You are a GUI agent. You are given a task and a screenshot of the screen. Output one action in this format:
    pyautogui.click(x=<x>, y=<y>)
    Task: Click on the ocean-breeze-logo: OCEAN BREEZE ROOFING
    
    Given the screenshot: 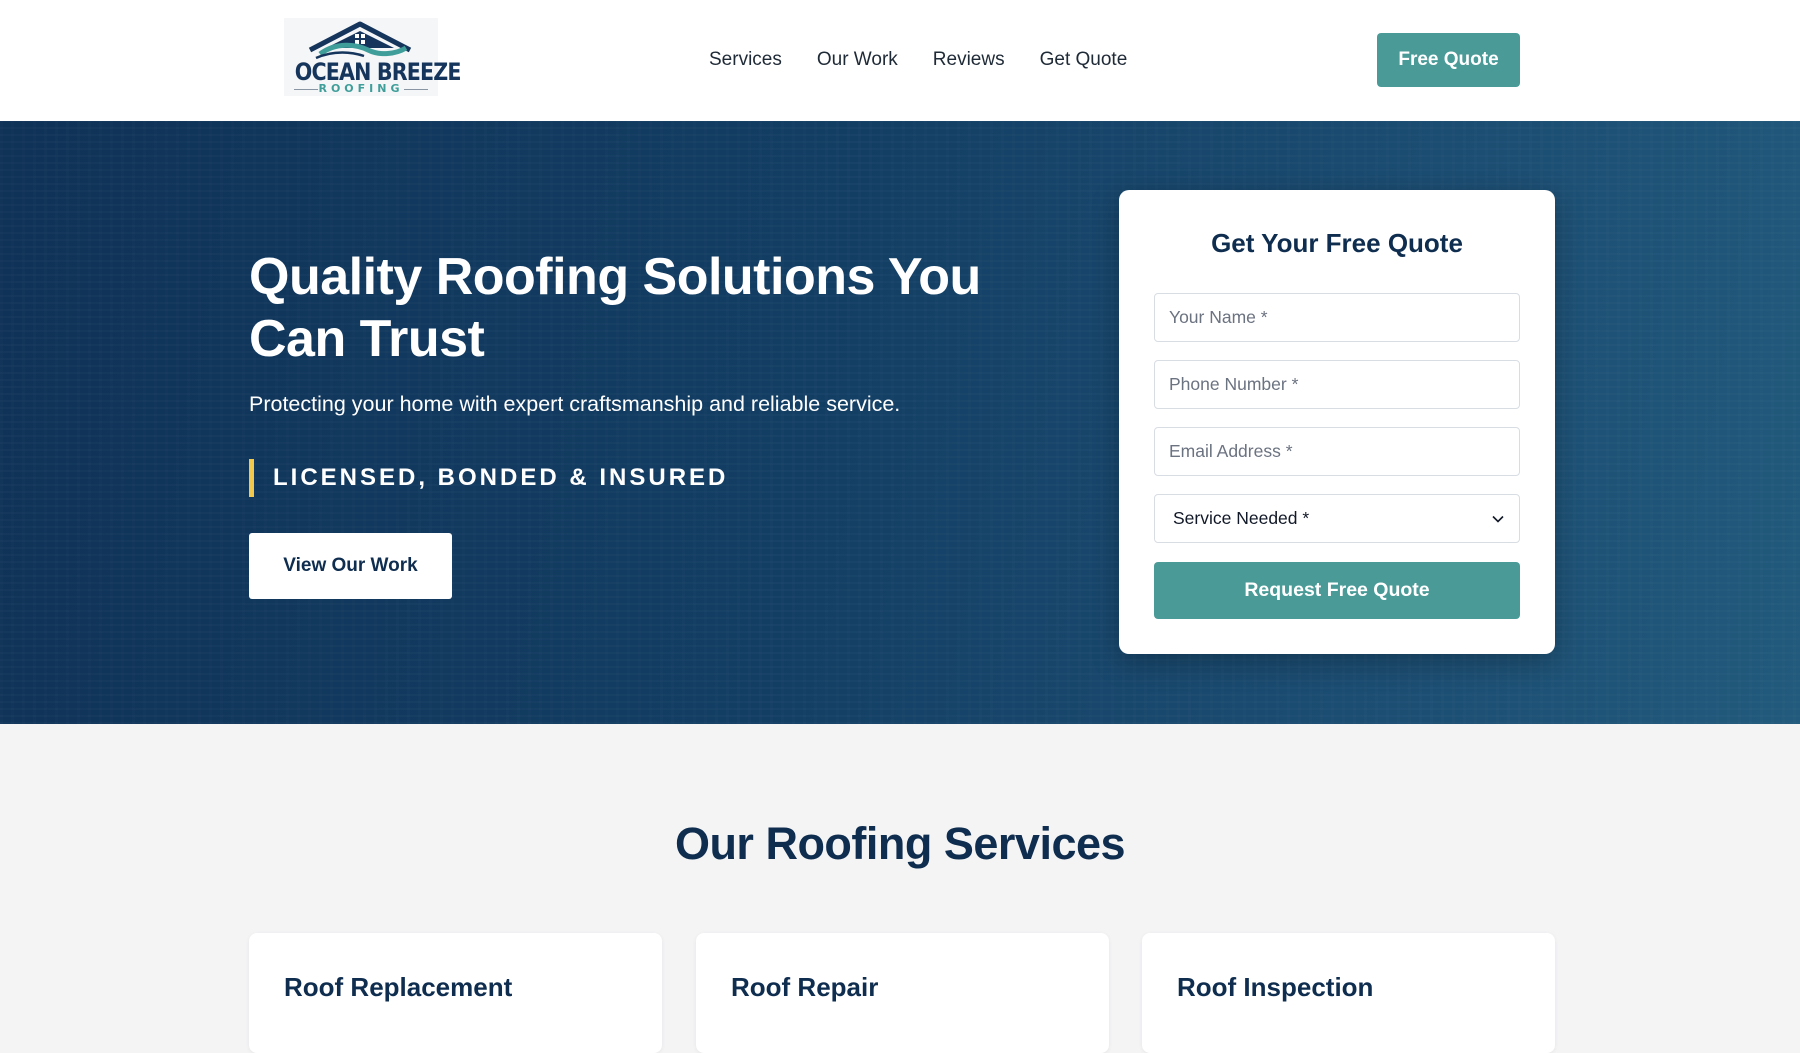 What is the action you would take?
    pyautogui.click(x=372, y=57)
    